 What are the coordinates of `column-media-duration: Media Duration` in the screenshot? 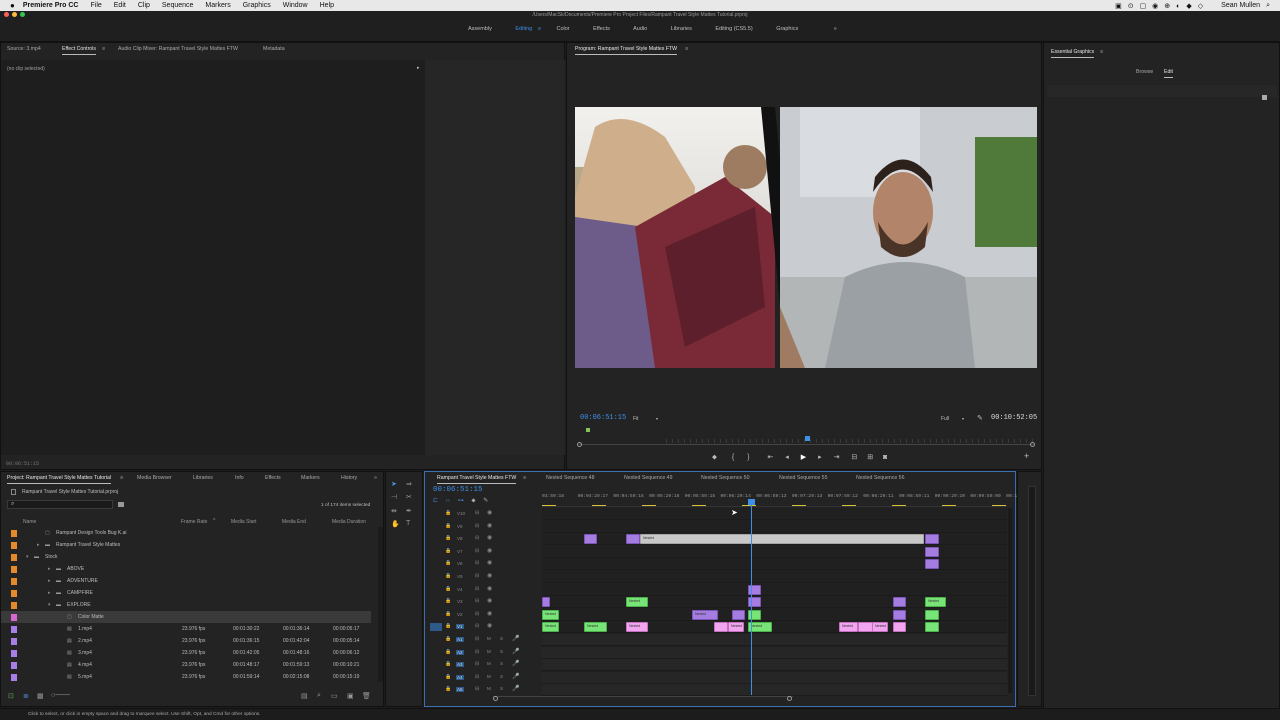 It's located at (349, 522).